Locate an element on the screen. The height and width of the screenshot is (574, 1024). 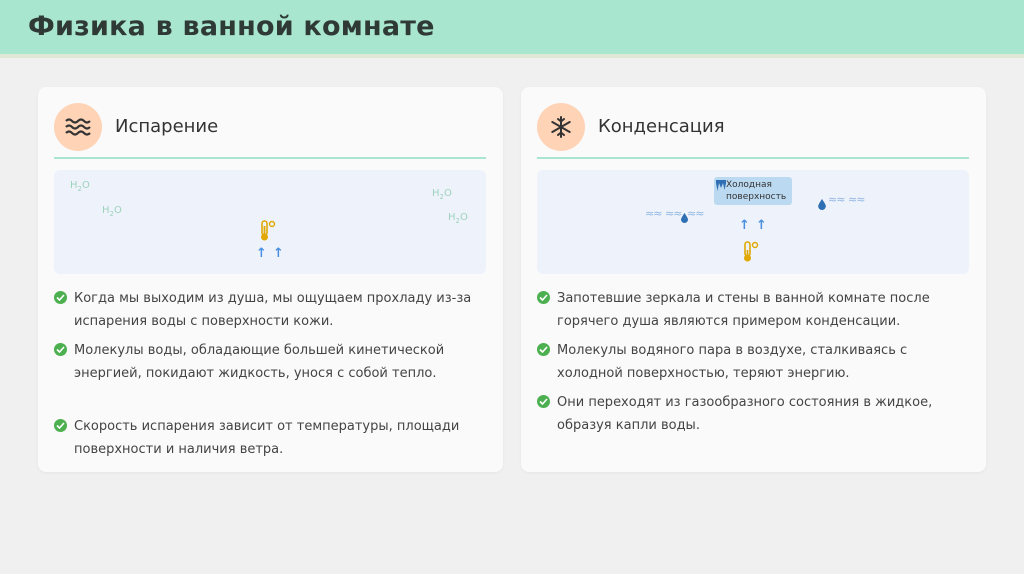
condensation-illustration: Холодная поверхность ≈≈ ≈≈ ≈≈ ≈≈ ≈≈ ↑ ↑ is located at coordinates (753, 222).